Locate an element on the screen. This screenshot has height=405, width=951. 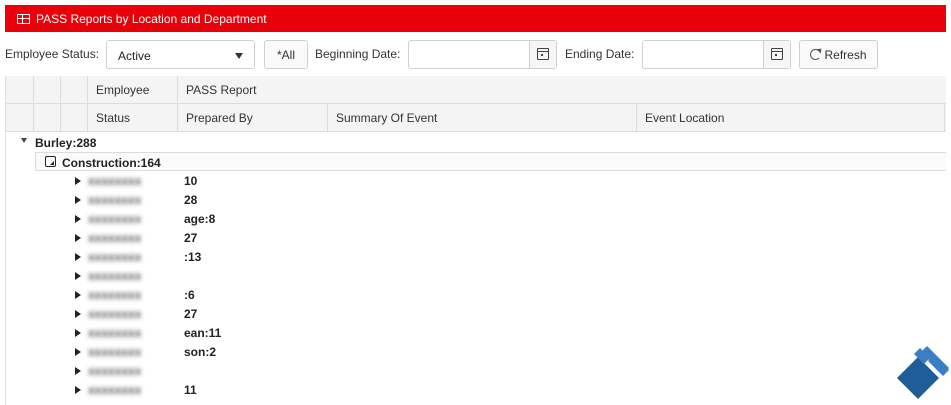
beginning-date-label: Beginning Date: is located at coordinates (358, 54).